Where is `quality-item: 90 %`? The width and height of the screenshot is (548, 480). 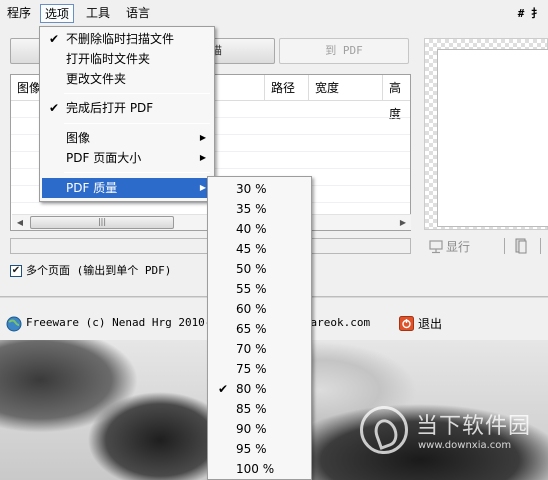 quality-item: 90 % is located at coordinates (259, 429).